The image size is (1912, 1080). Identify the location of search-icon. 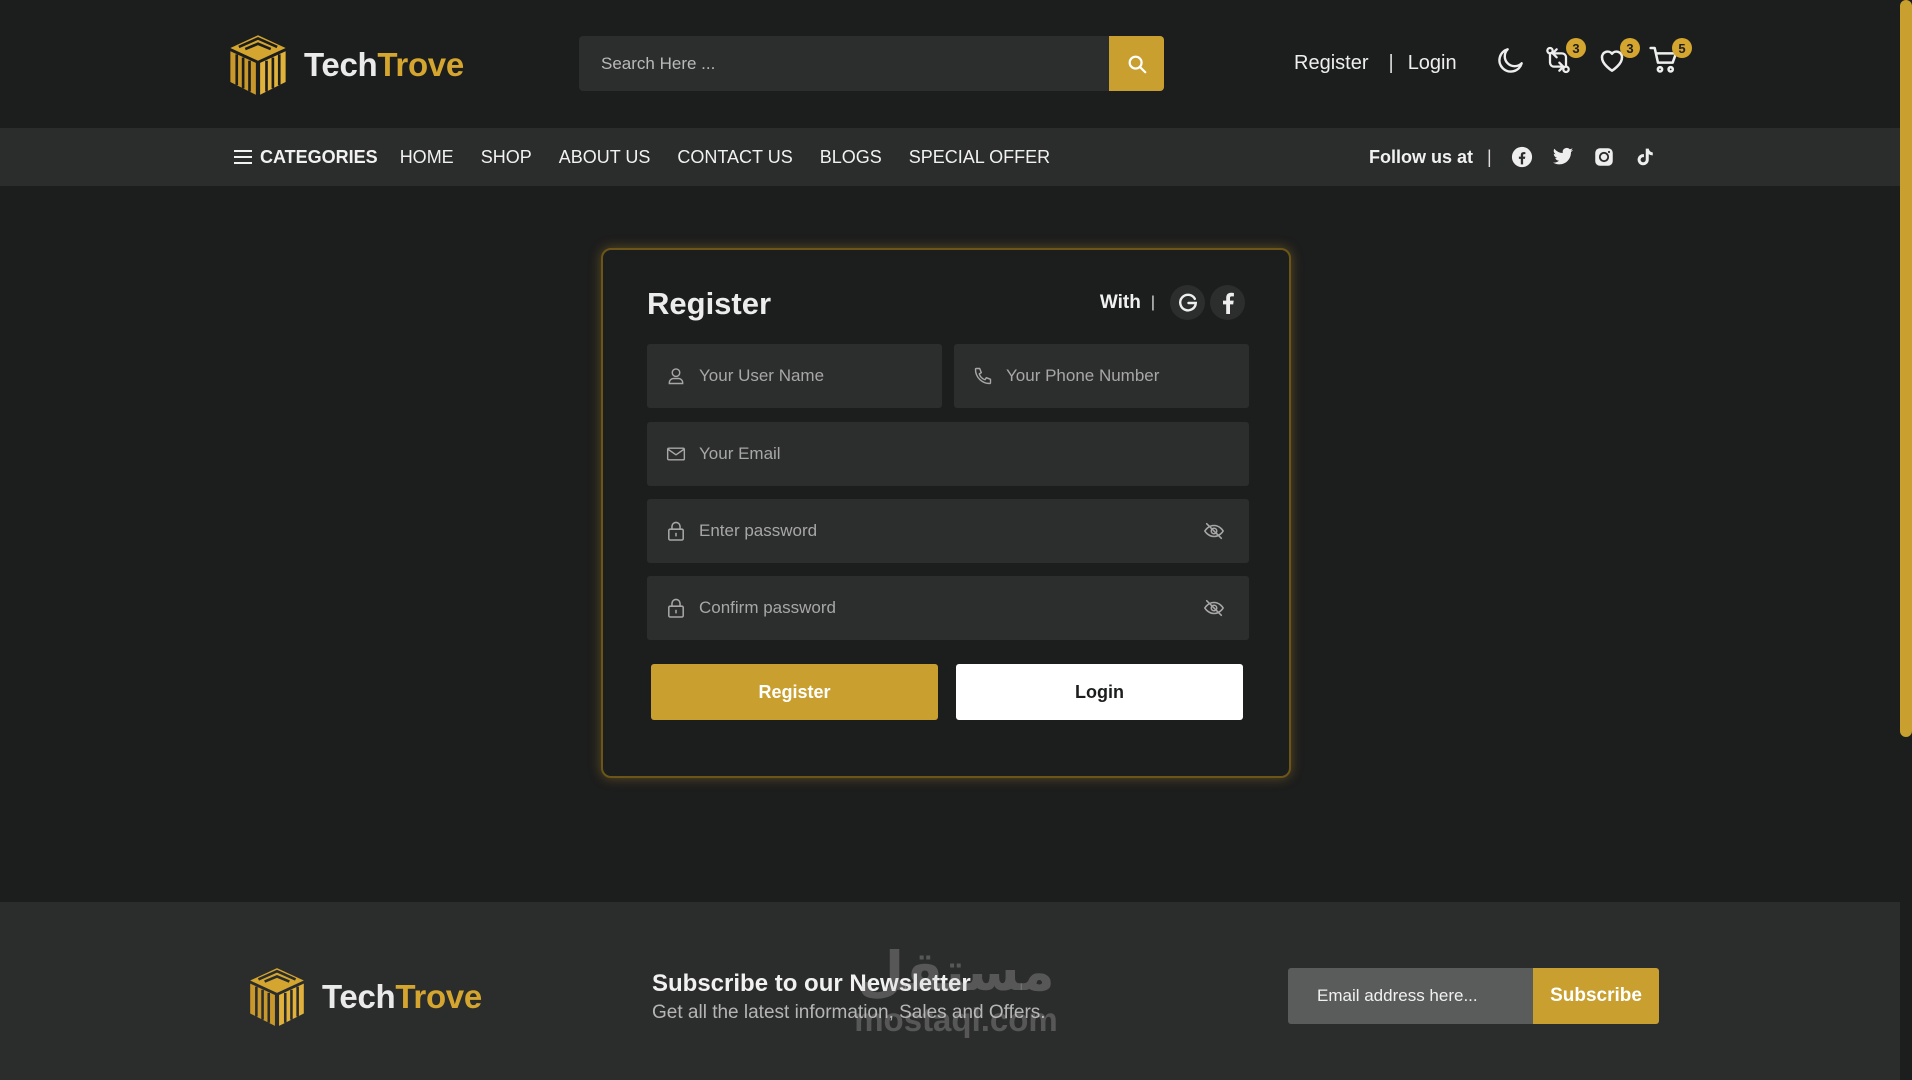
(1137, 64).